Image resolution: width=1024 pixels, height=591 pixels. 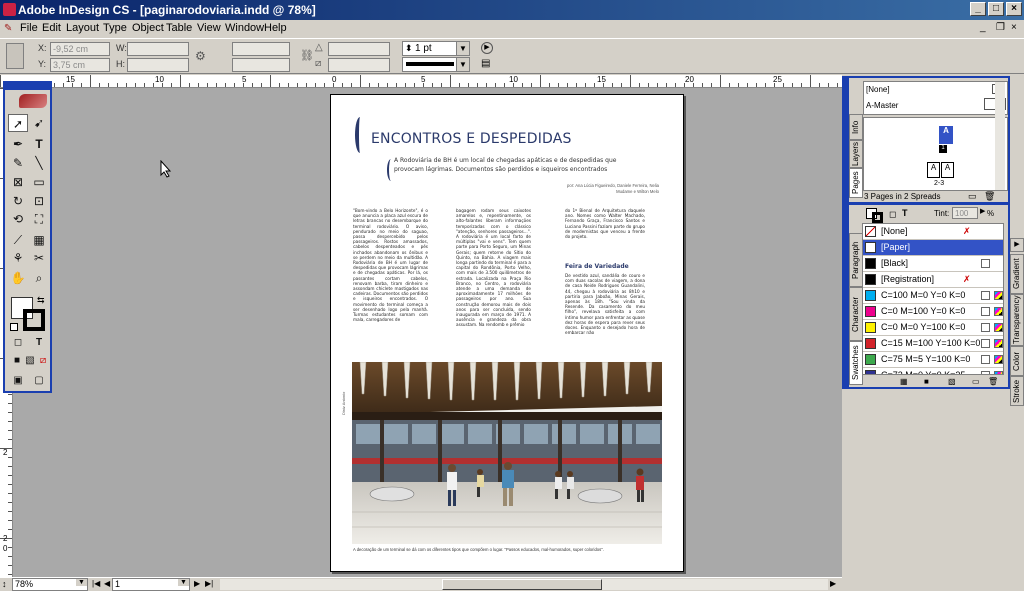 I want to click on formatting-container-icon: ◻, so click(x=18, y=343).